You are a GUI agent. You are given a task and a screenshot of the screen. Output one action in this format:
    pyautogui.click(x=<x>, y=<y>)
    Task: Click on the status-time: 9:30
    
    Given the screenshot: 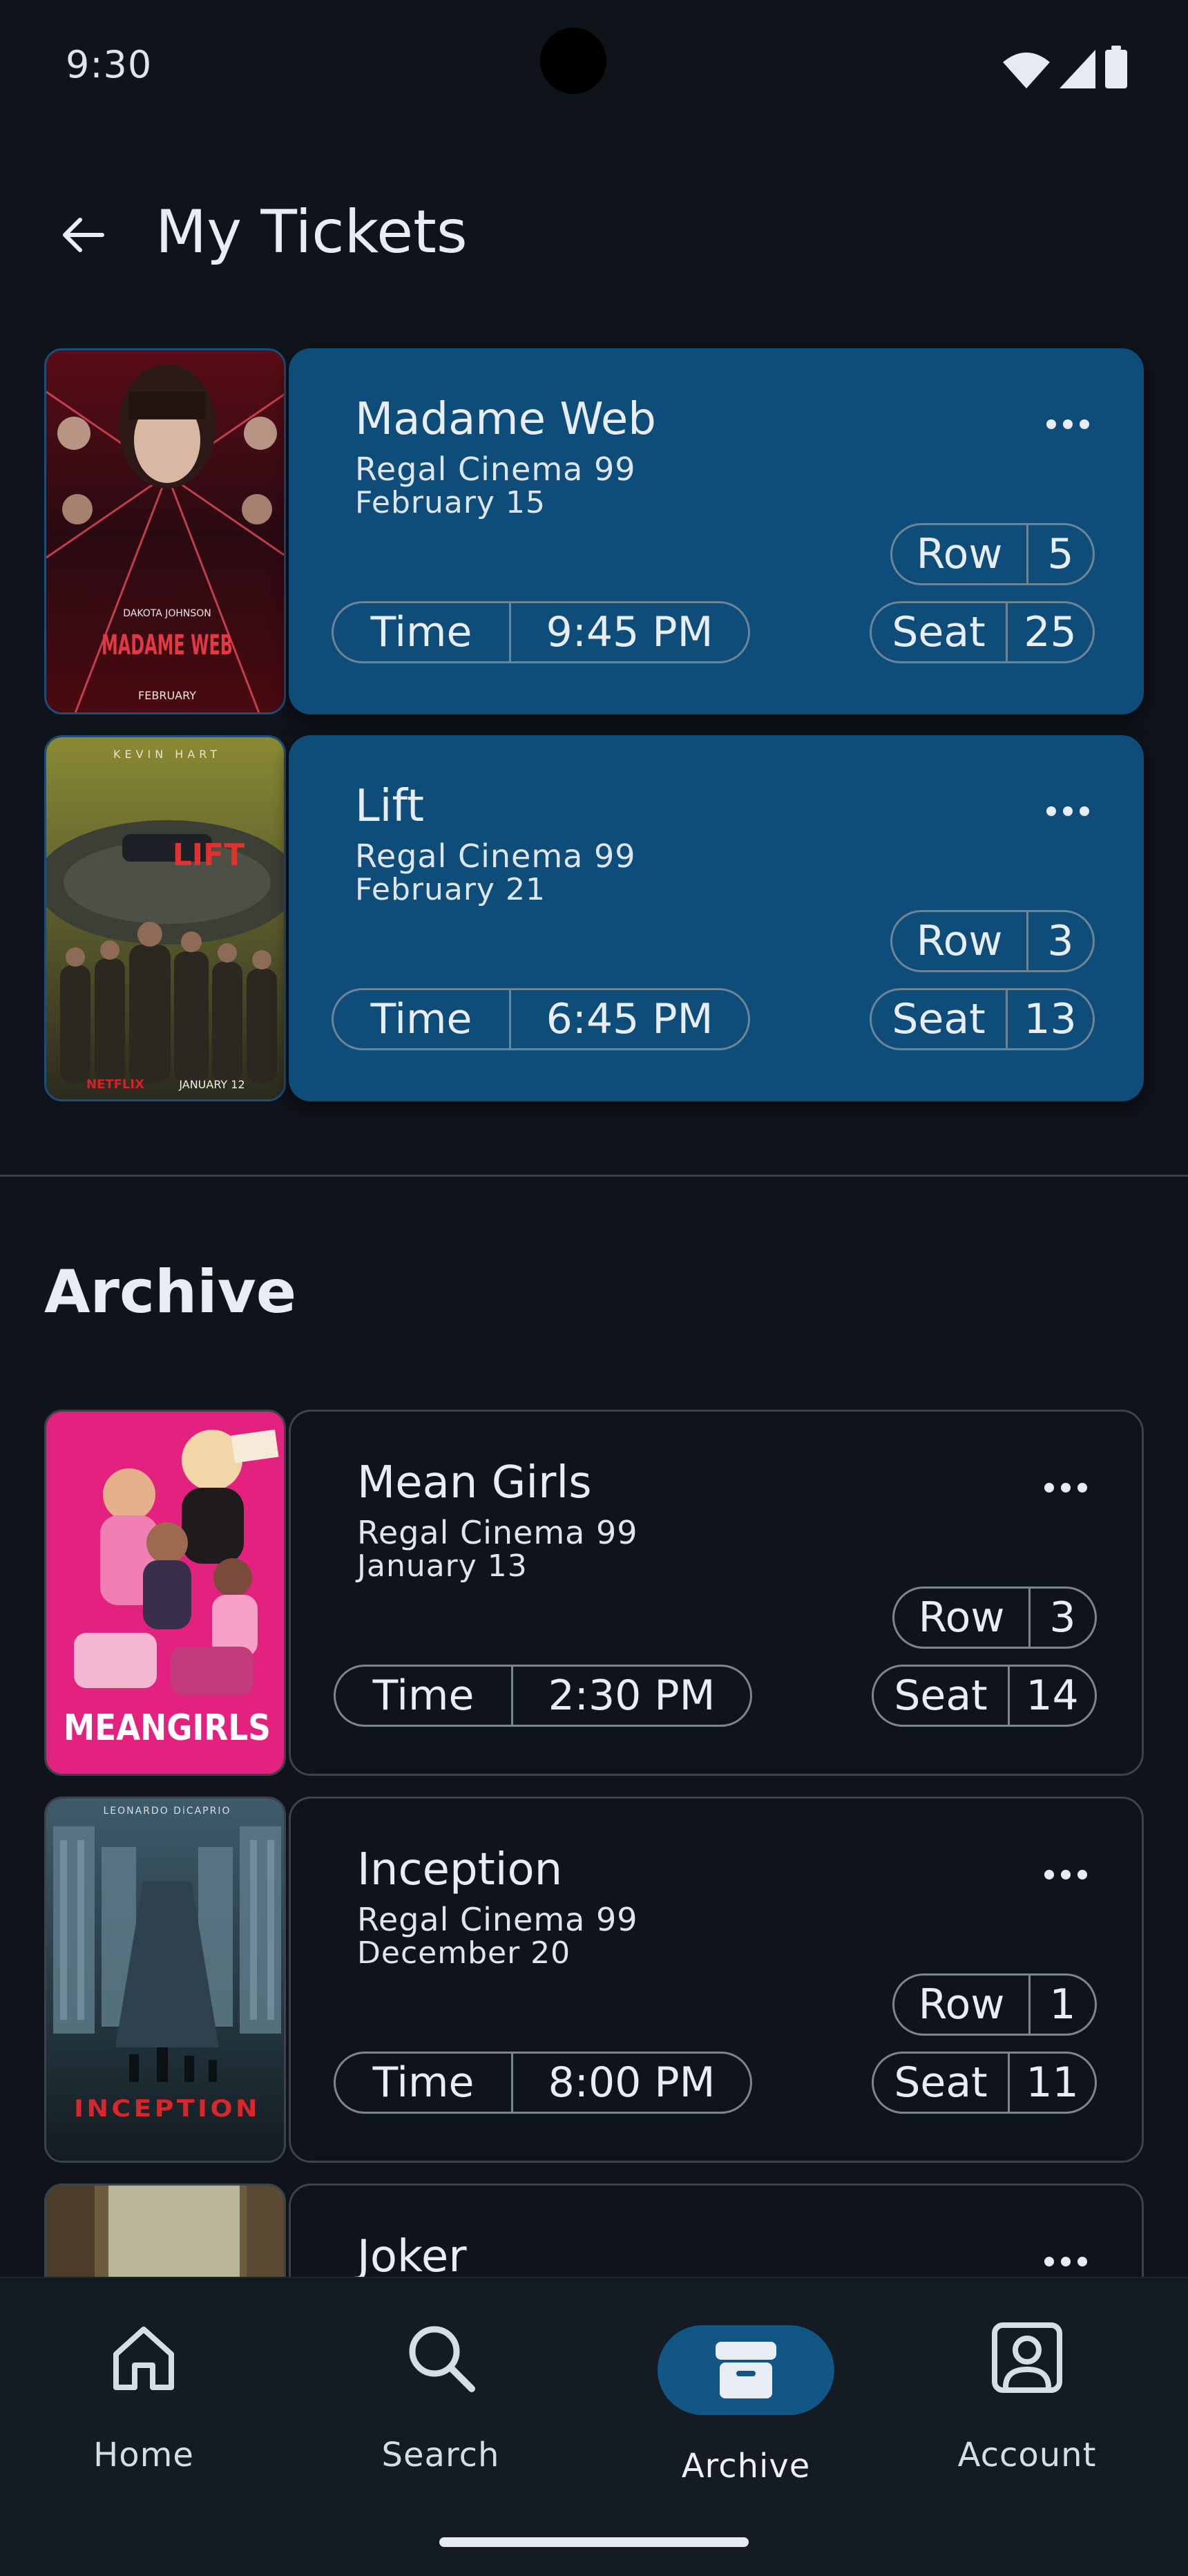 What is the action you would take?
    pyautogui.click(x=110, y=64)
    